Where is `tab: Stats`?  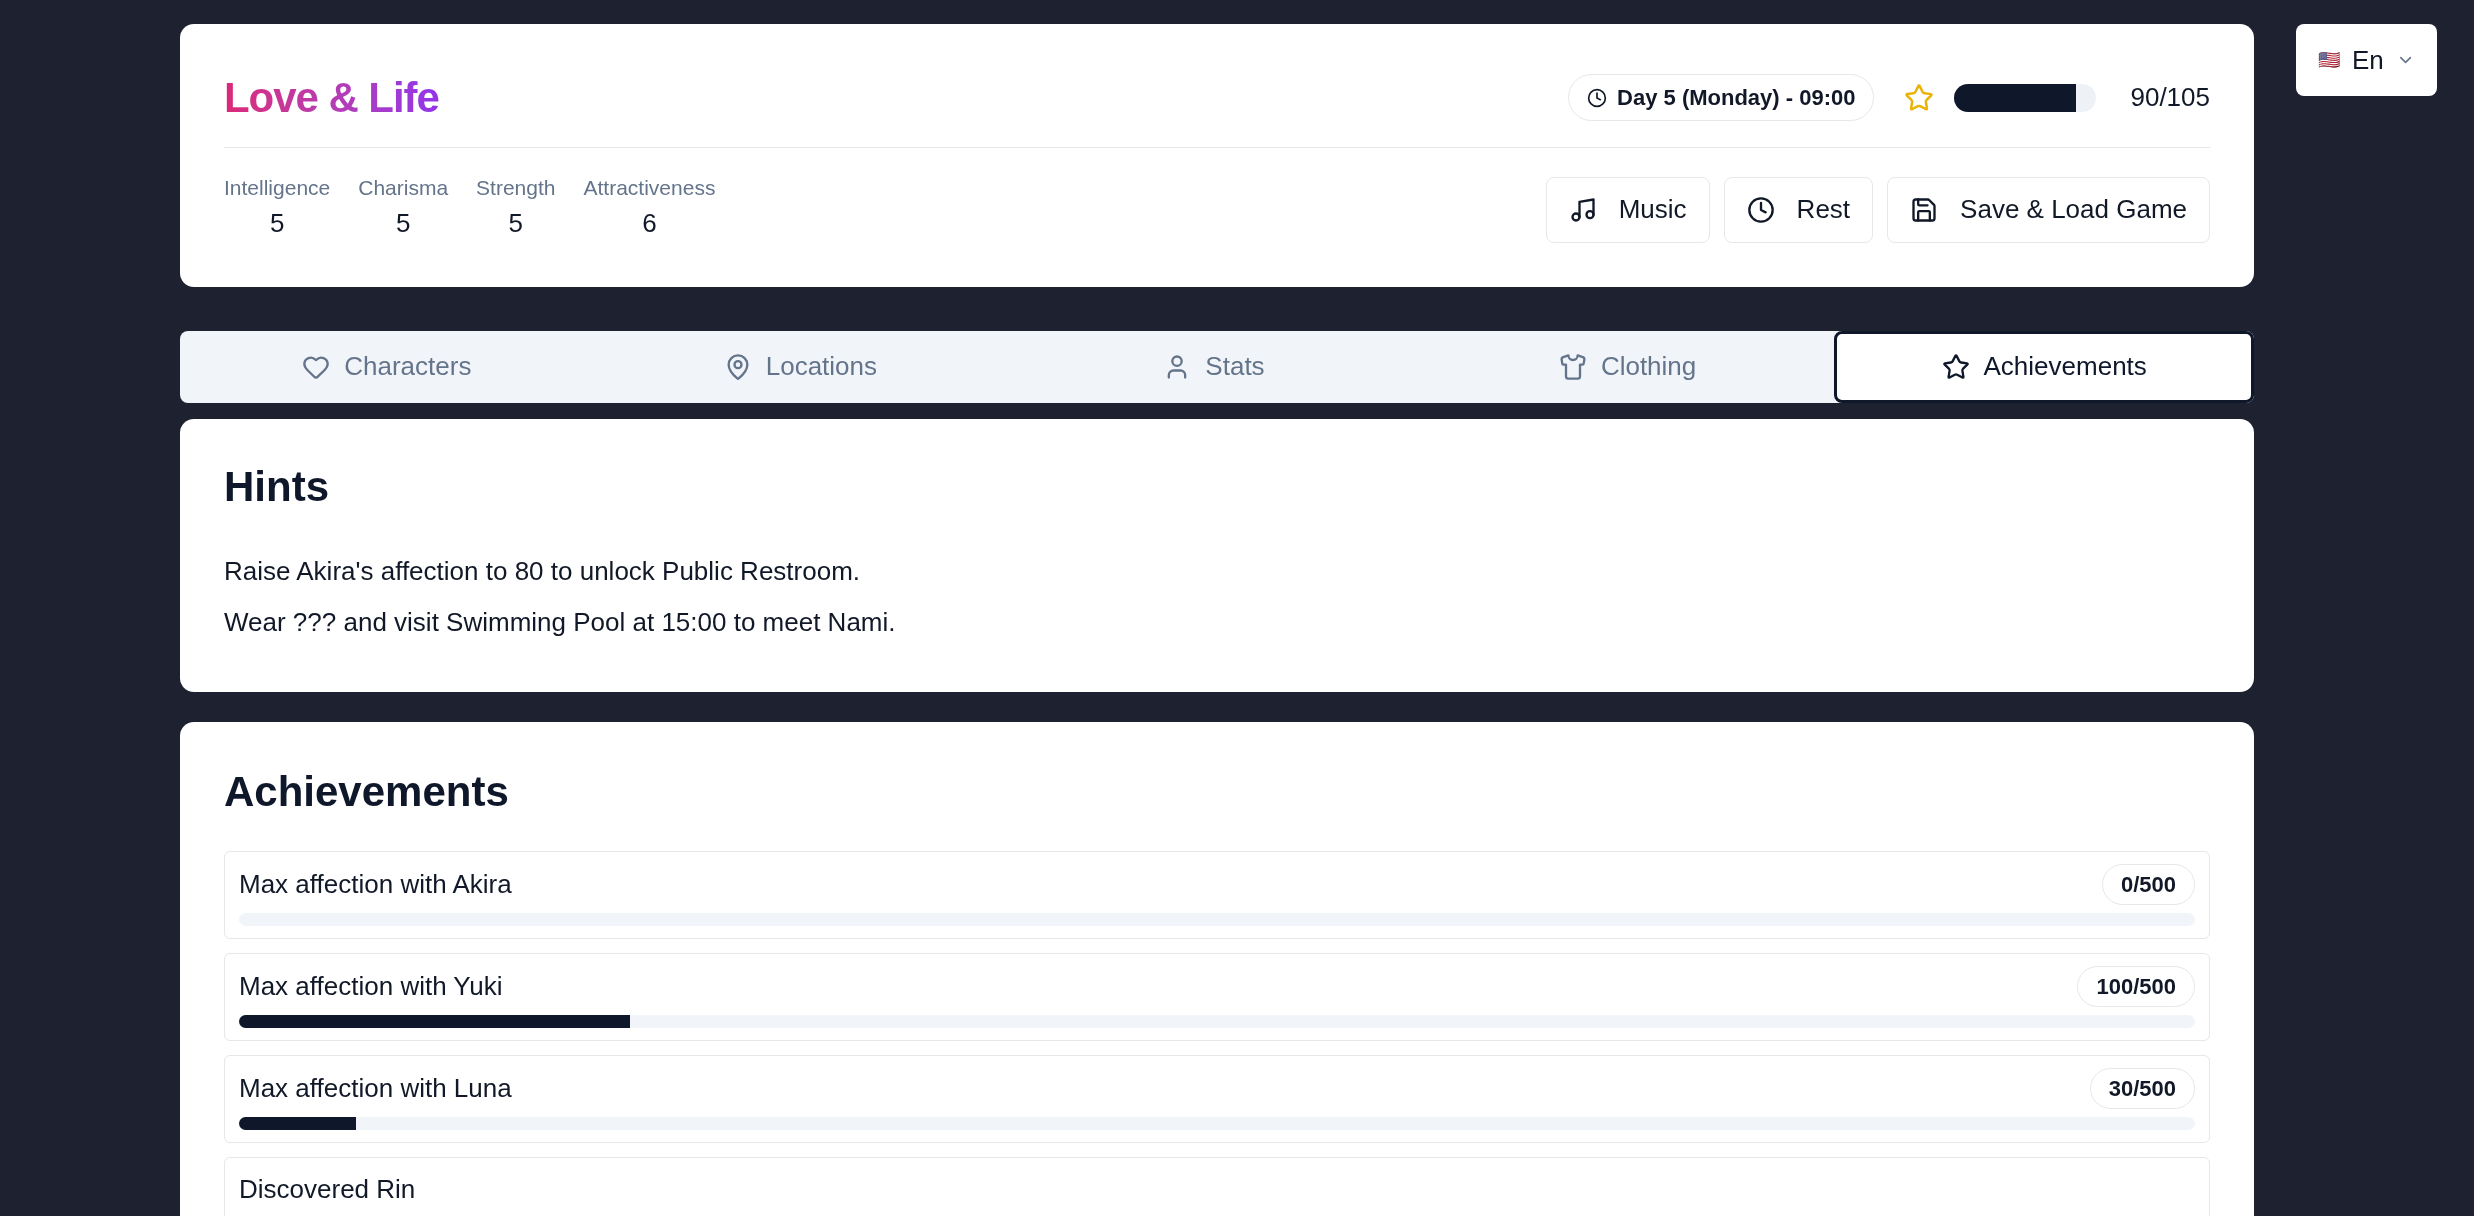
tab: Stats is located at coordinates (1214, 366).